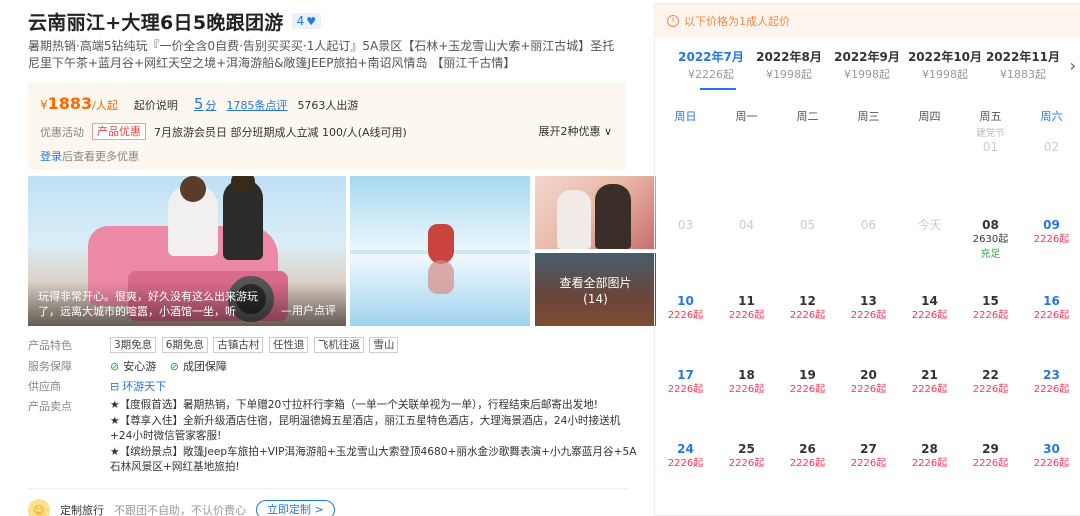 This screenshot has width=1080, height=516. I want to click on guarantee-text: 成团保障, so click(204, 366).